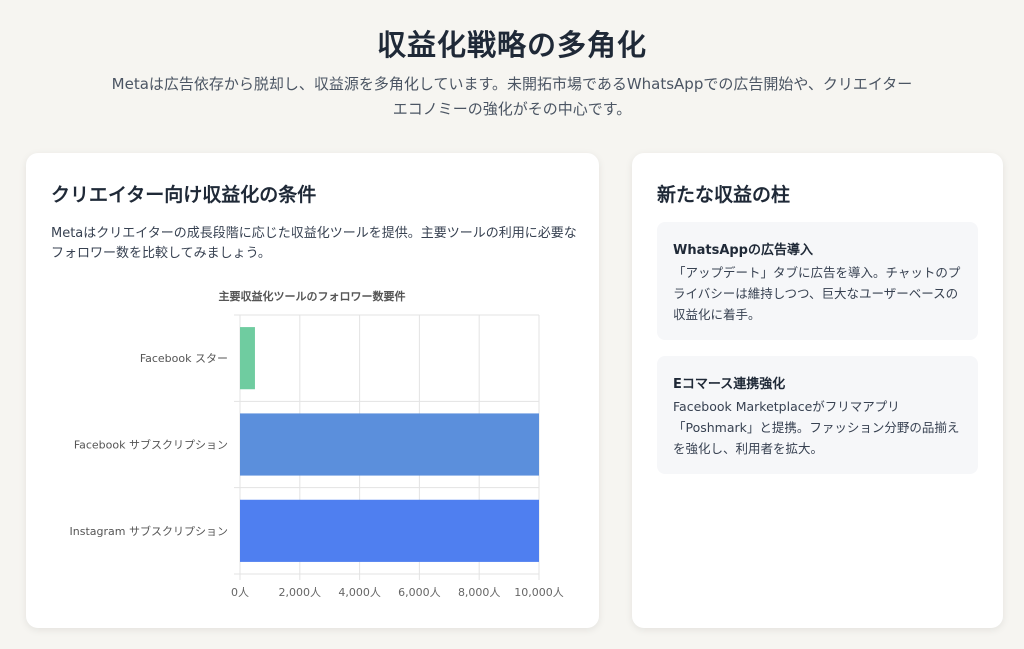  What do you see at coordinates (724, 195) in the screenshot?
I see `revenue-card-title: 新たな収益の柱` at bounding box center [724, 195].